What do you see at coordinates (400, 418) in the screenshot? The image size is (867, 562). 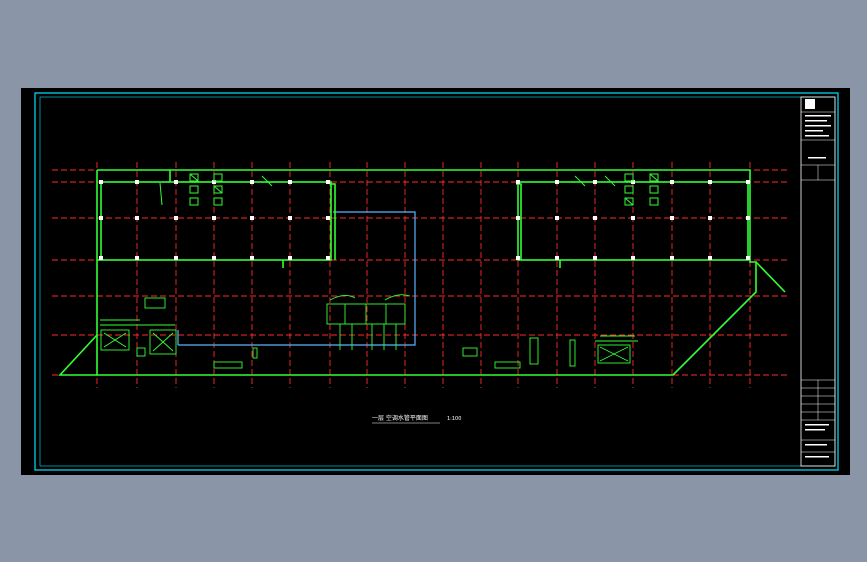 I see `sheet-title: 一层 空调水管平面图` at bounding box center [400, 418].